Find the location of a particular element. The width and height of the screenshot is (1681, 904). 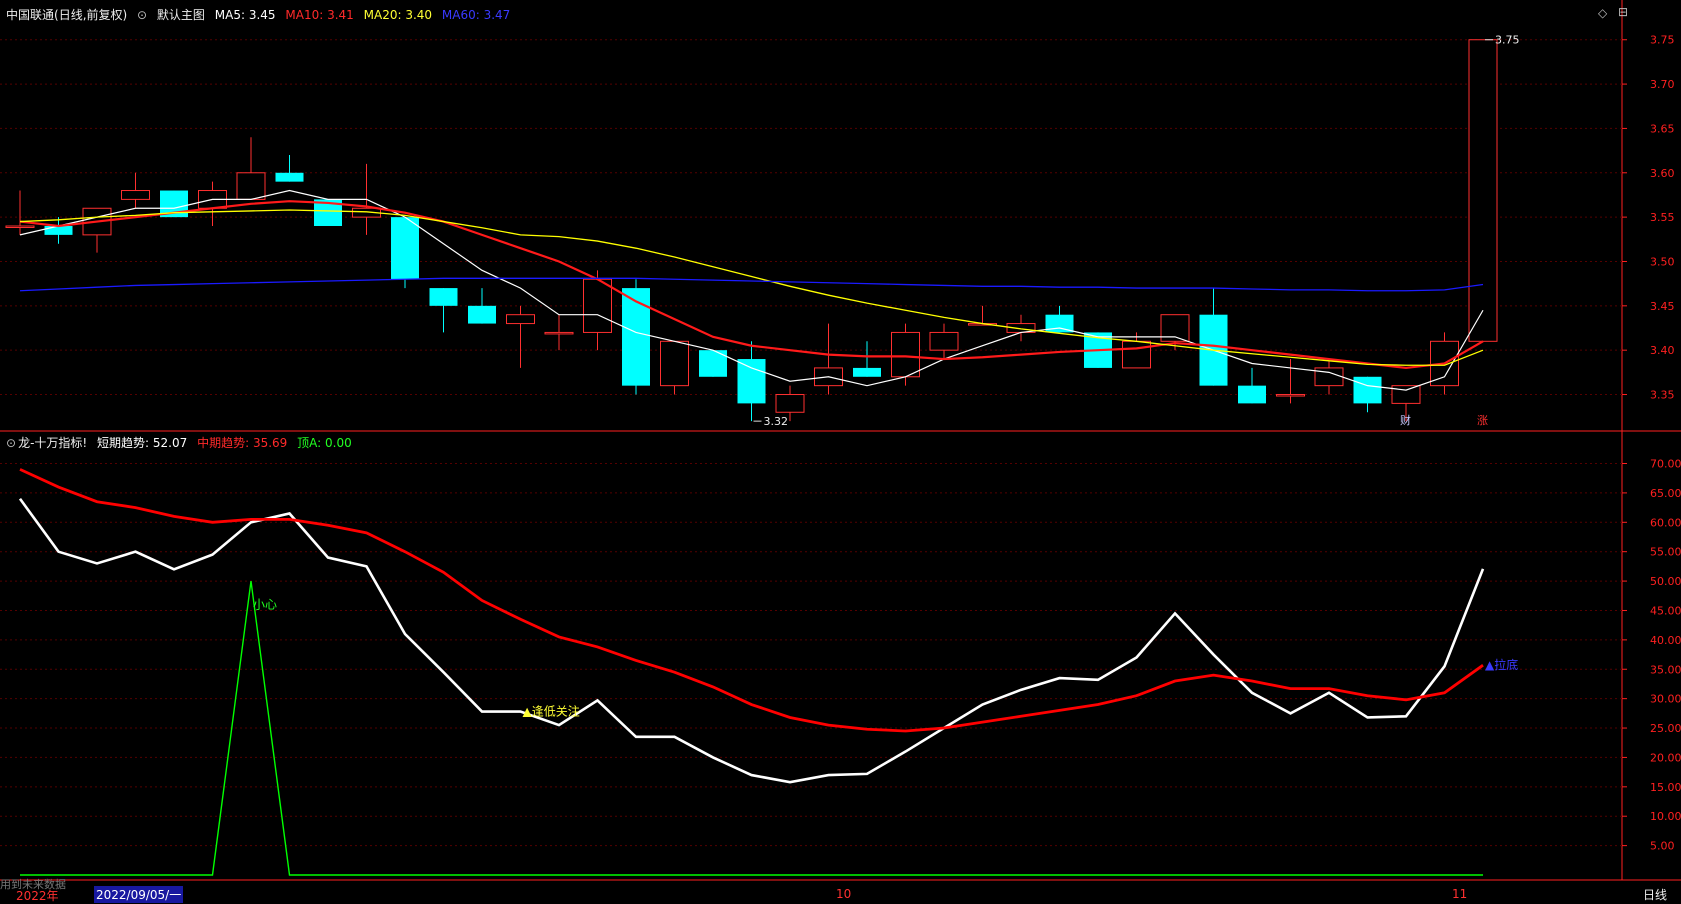

cursor-date: 2022/09/05/一 is located at coordinates (139, 894).